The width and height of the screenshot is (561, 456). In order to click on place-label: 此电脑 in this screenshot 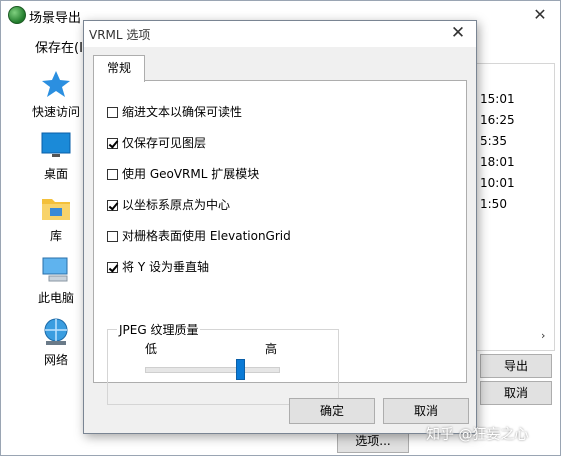, I will do `click(55, 298)`.